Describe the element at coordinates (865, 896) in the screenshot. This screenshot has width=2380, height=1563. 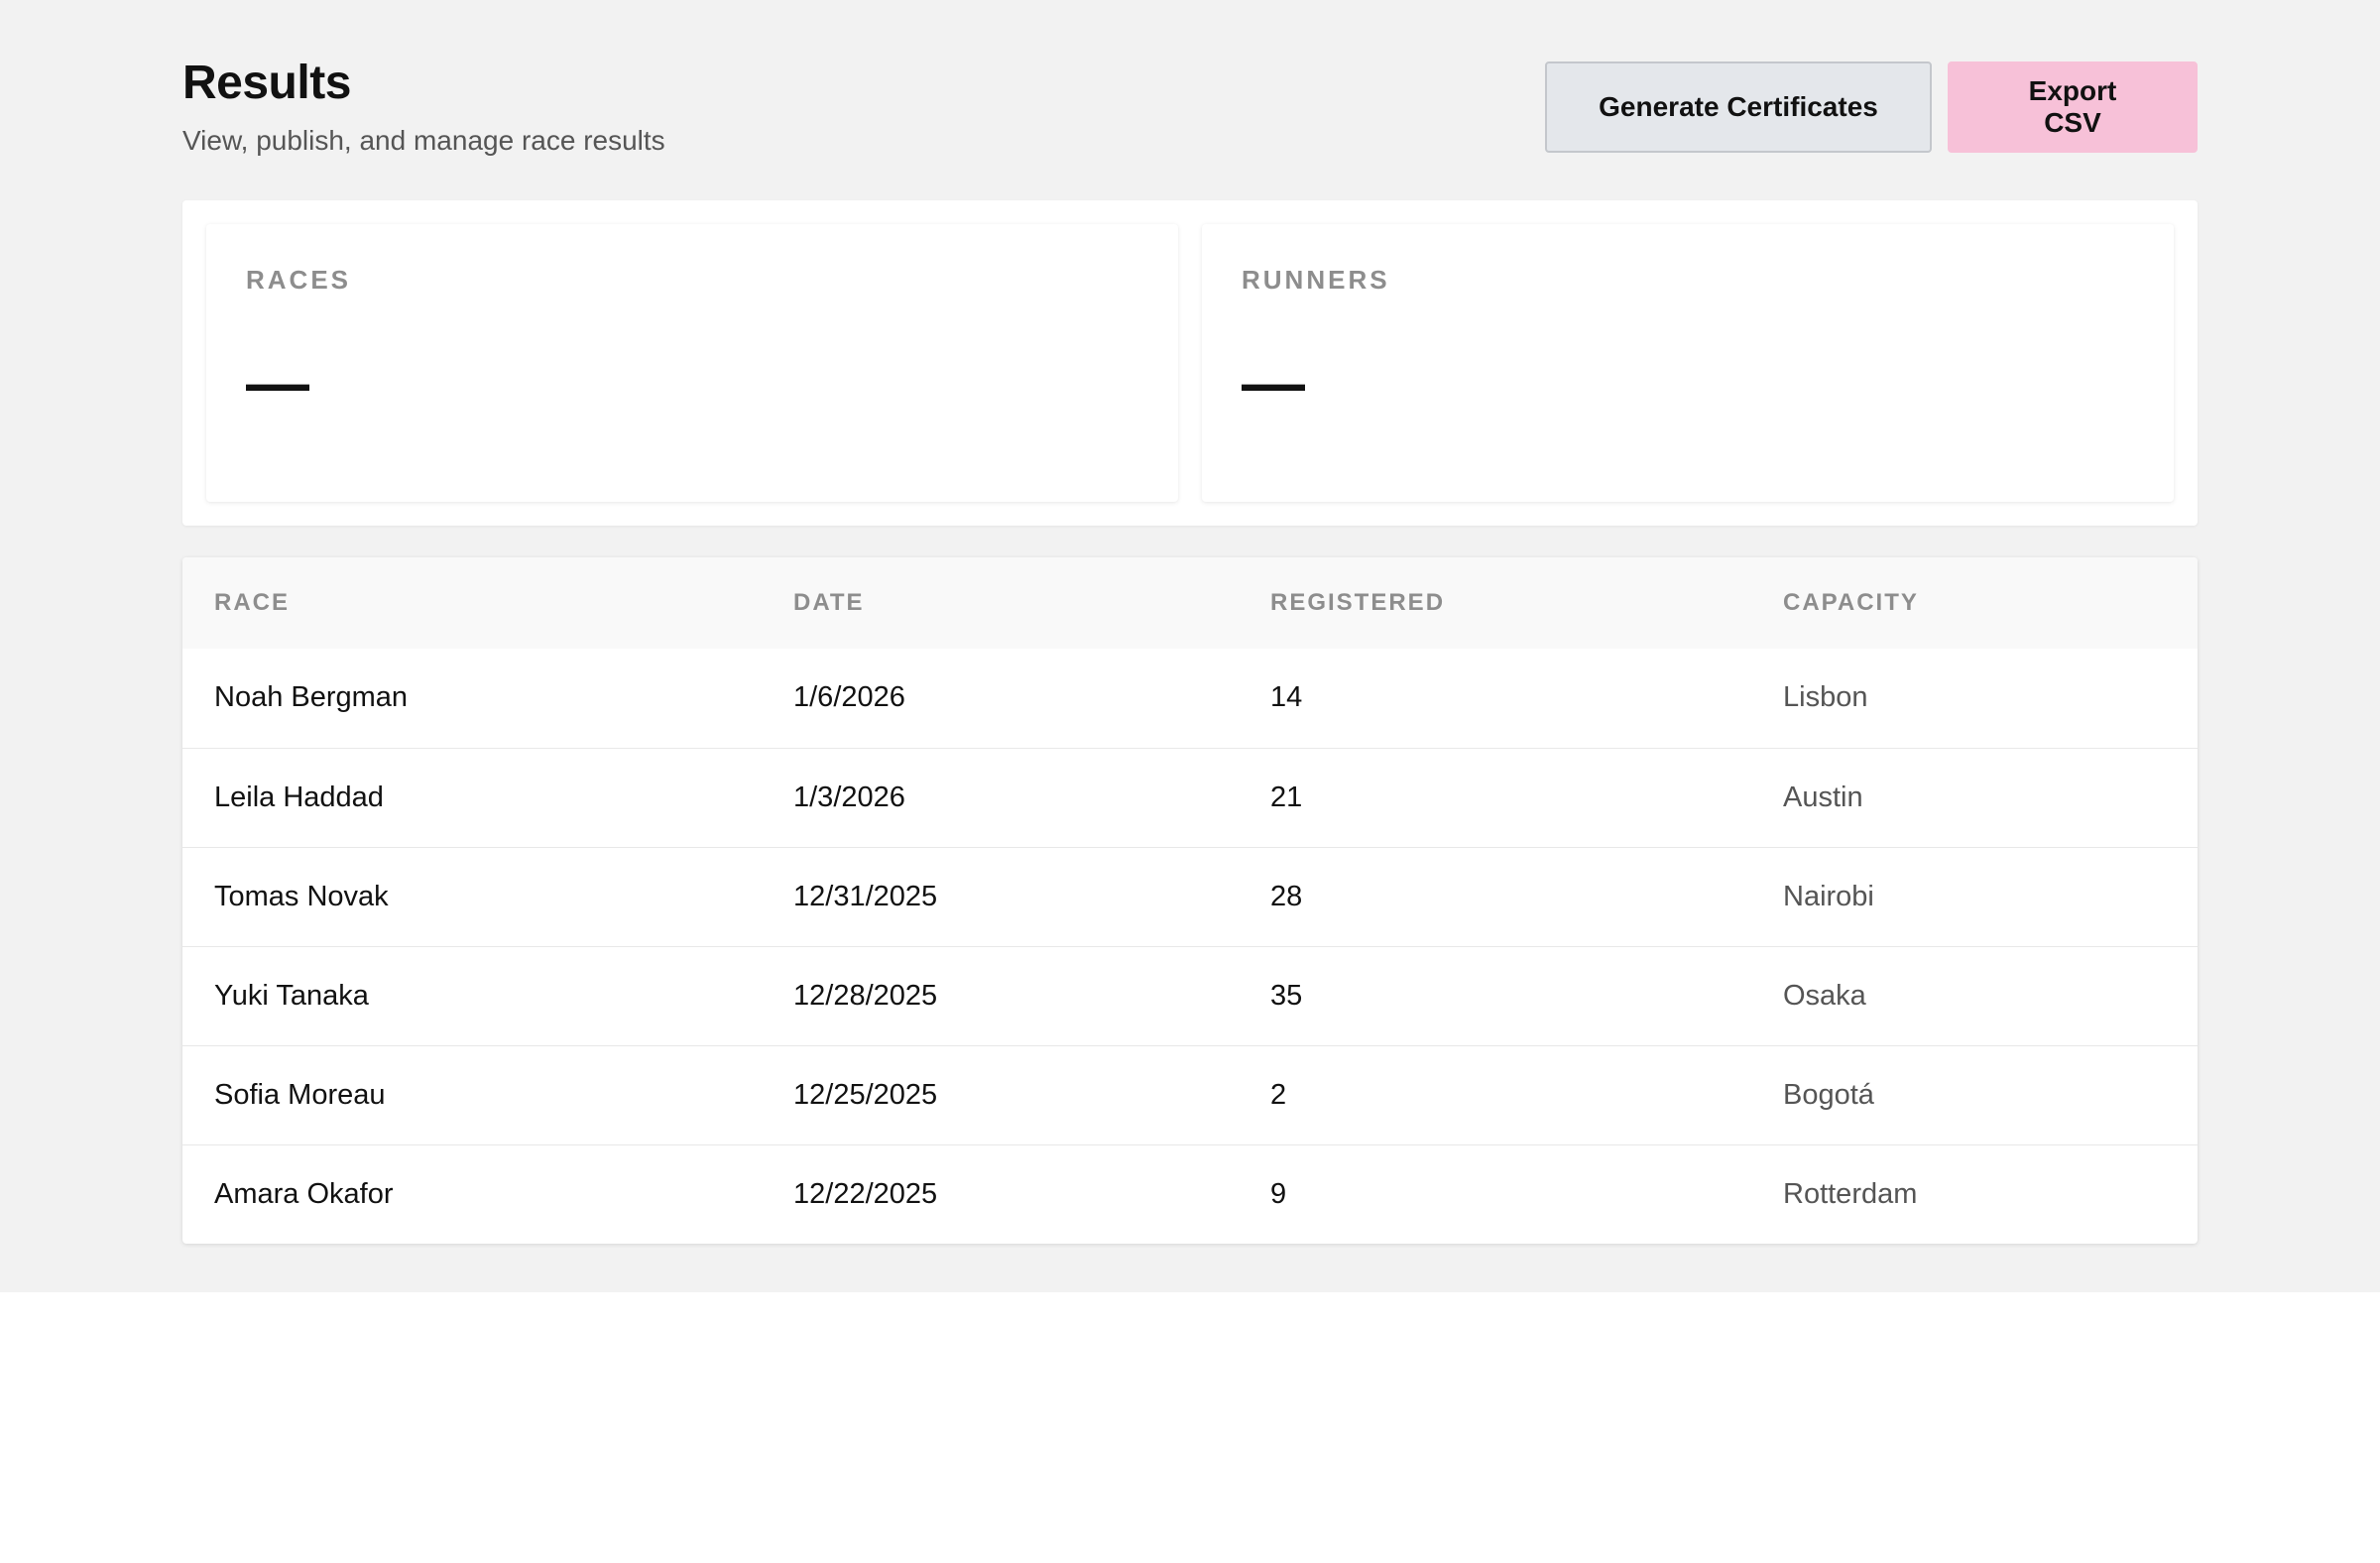
I see `cell-date: 12/31/2025` at that location.